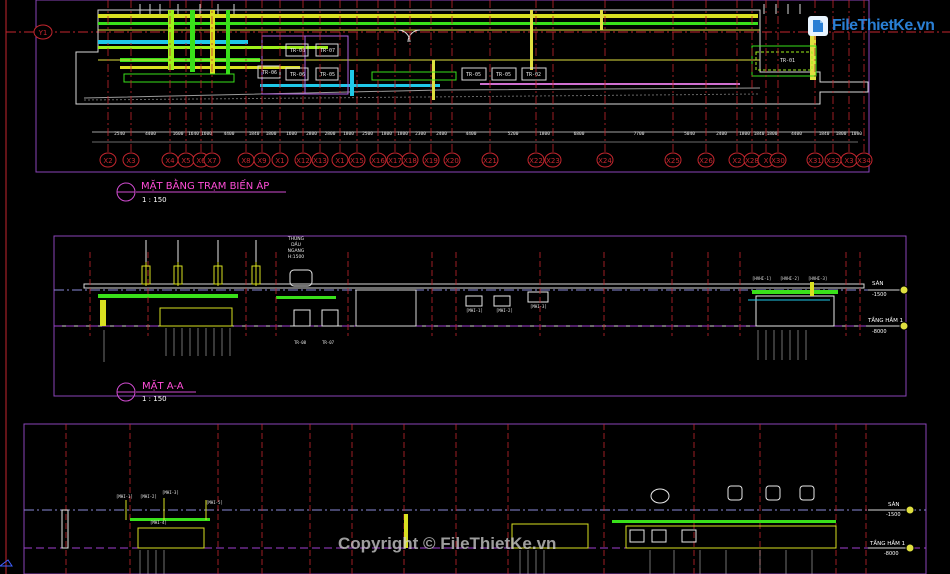 This screenshot has height=574, width=950. Describe the element at coordinates (279, 161) in the screenshot. I see `grid-bubble-label: X1` at that location.